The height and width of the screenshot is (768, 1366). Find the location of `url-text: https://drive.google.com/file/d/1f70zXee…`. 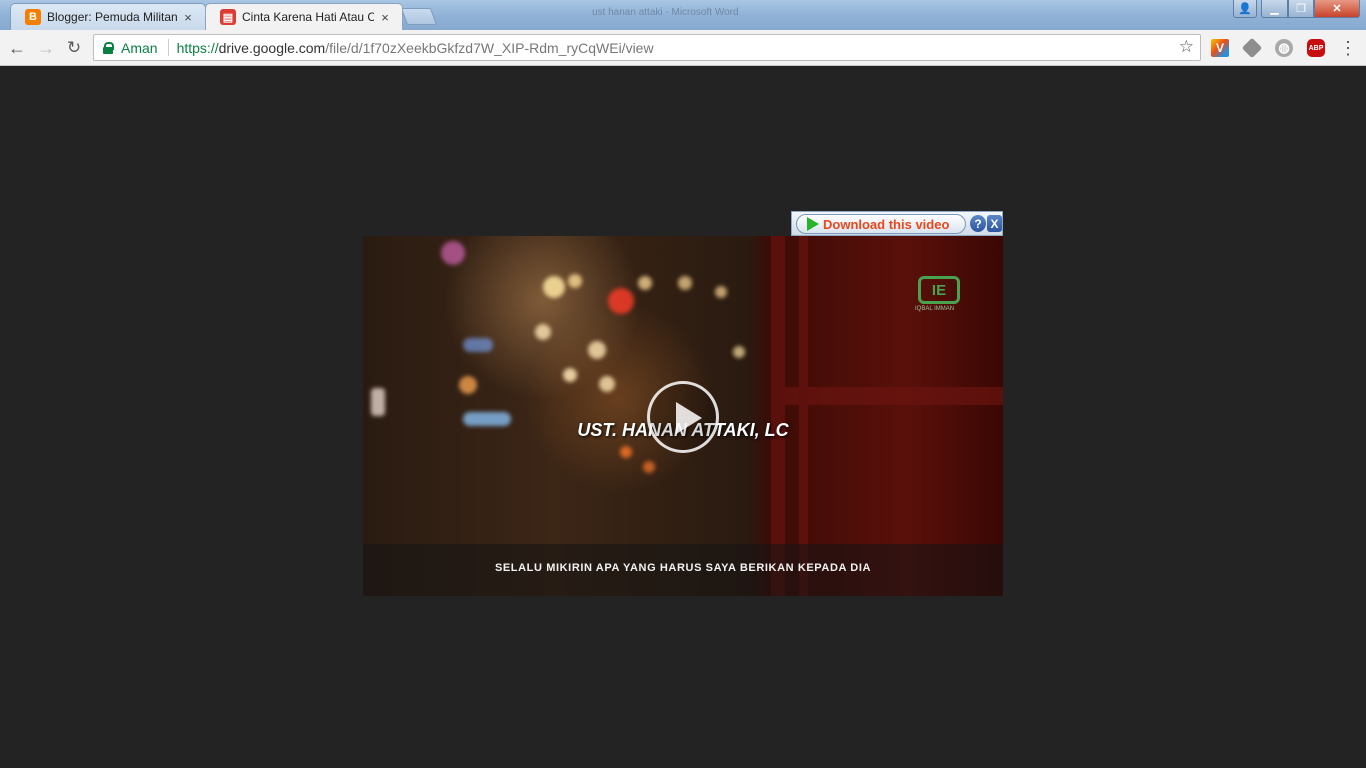

url-text: https://drive.google.com/file/d/1f70zXee… is located at coordinates (415, 48).